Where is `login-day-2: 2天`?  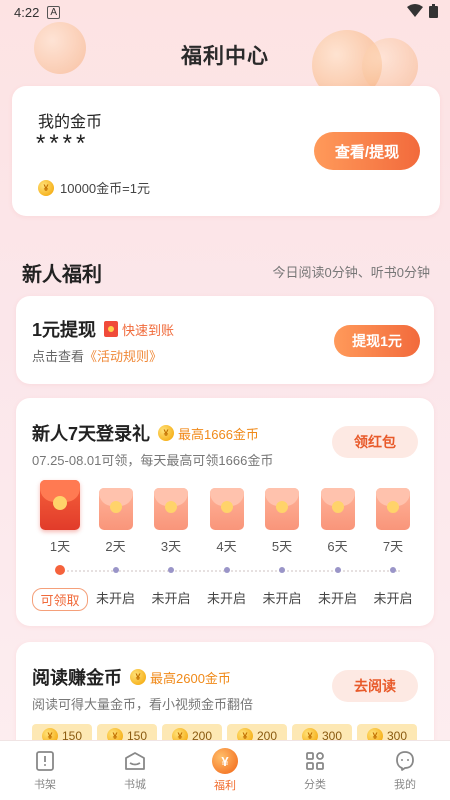
login-day-2: 2天 is located at coordinates (116, 521).